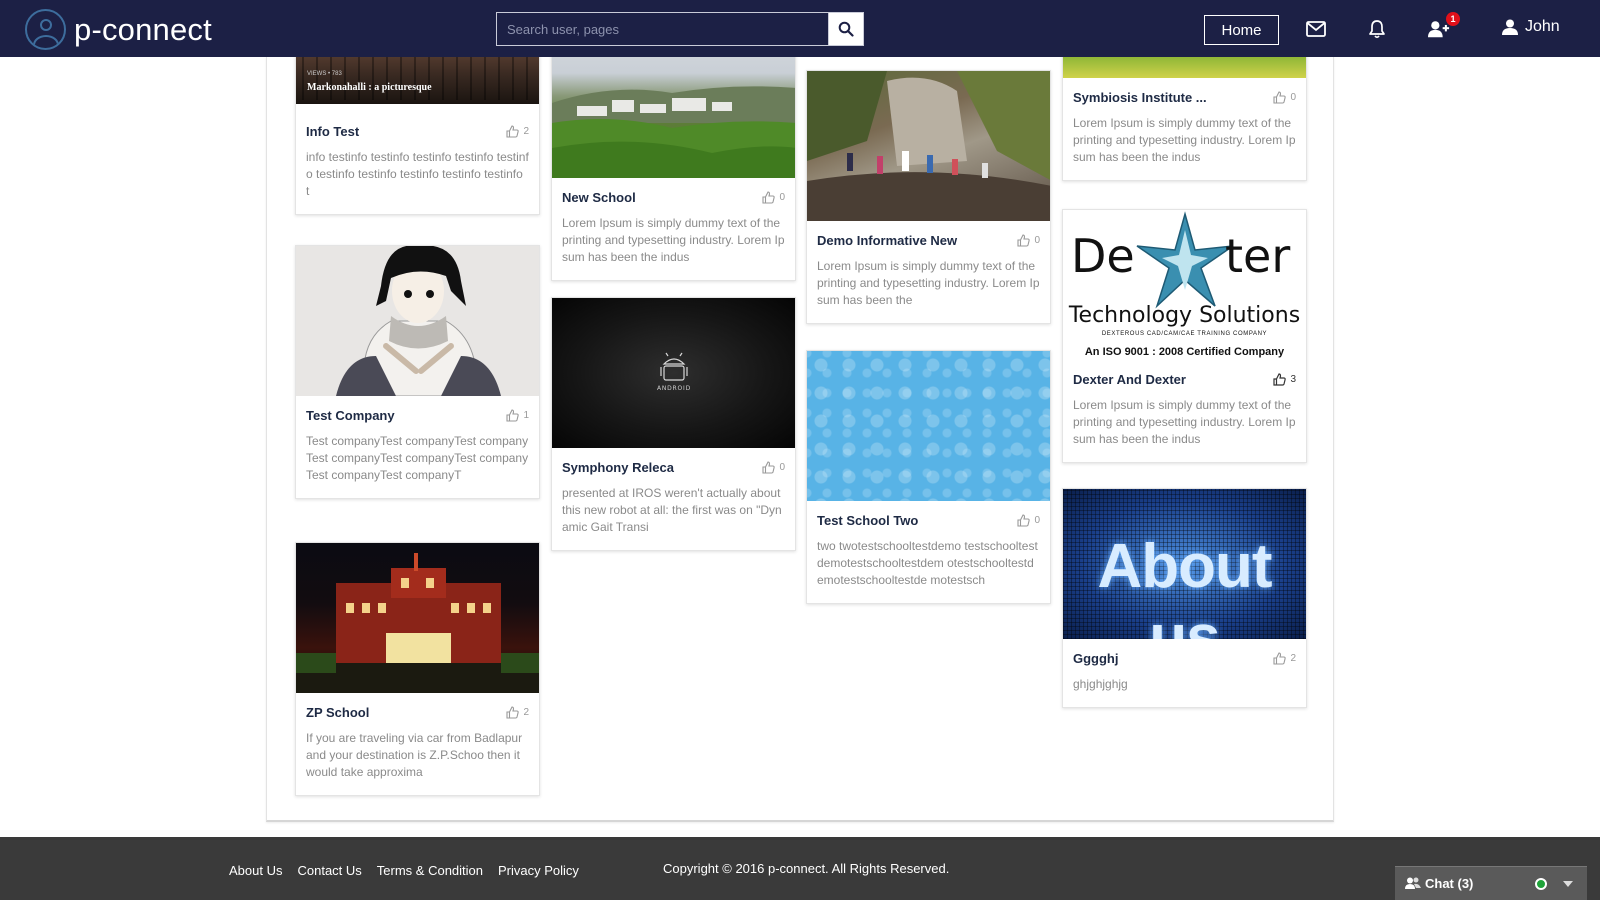 The image size is (1600, 900). What do you see at coordinates (329, 870) in the screenshot?
I see `footer-link-contact: Contact Us` at bounding box center [329, 870].